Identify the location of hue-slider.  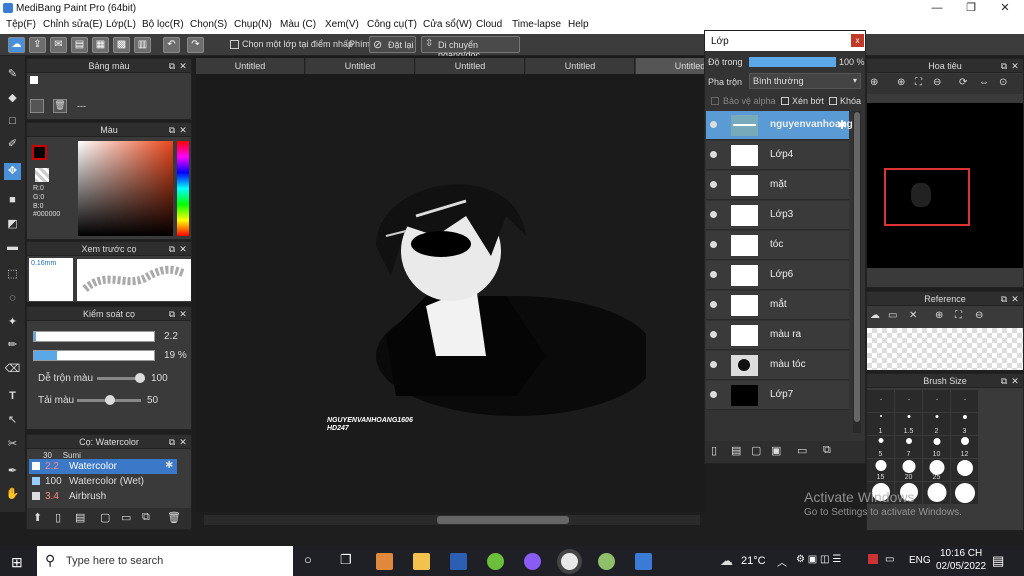
(183, 188).